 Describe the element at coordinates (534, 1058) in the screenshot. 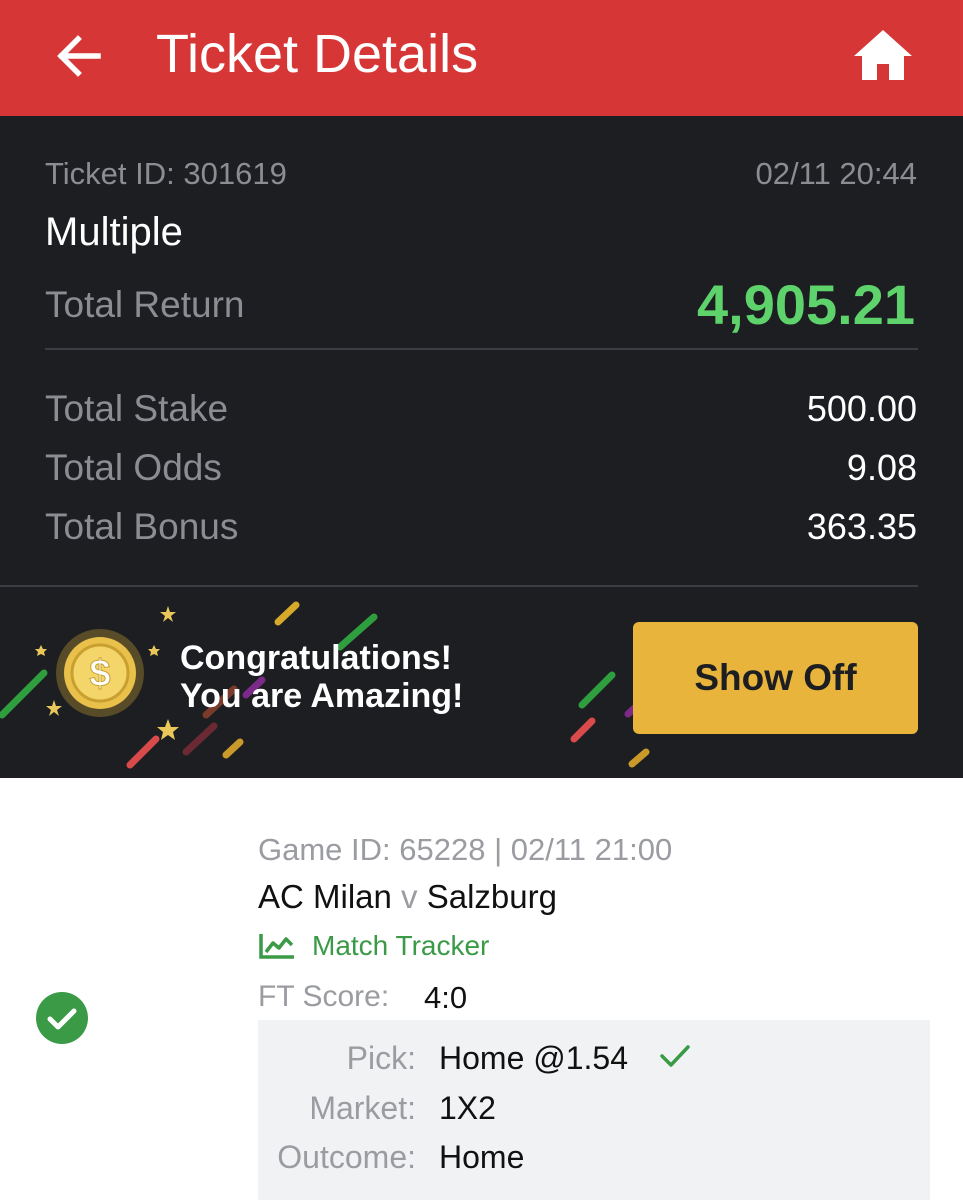

I see `pick-value: Home @1.54` at that location.